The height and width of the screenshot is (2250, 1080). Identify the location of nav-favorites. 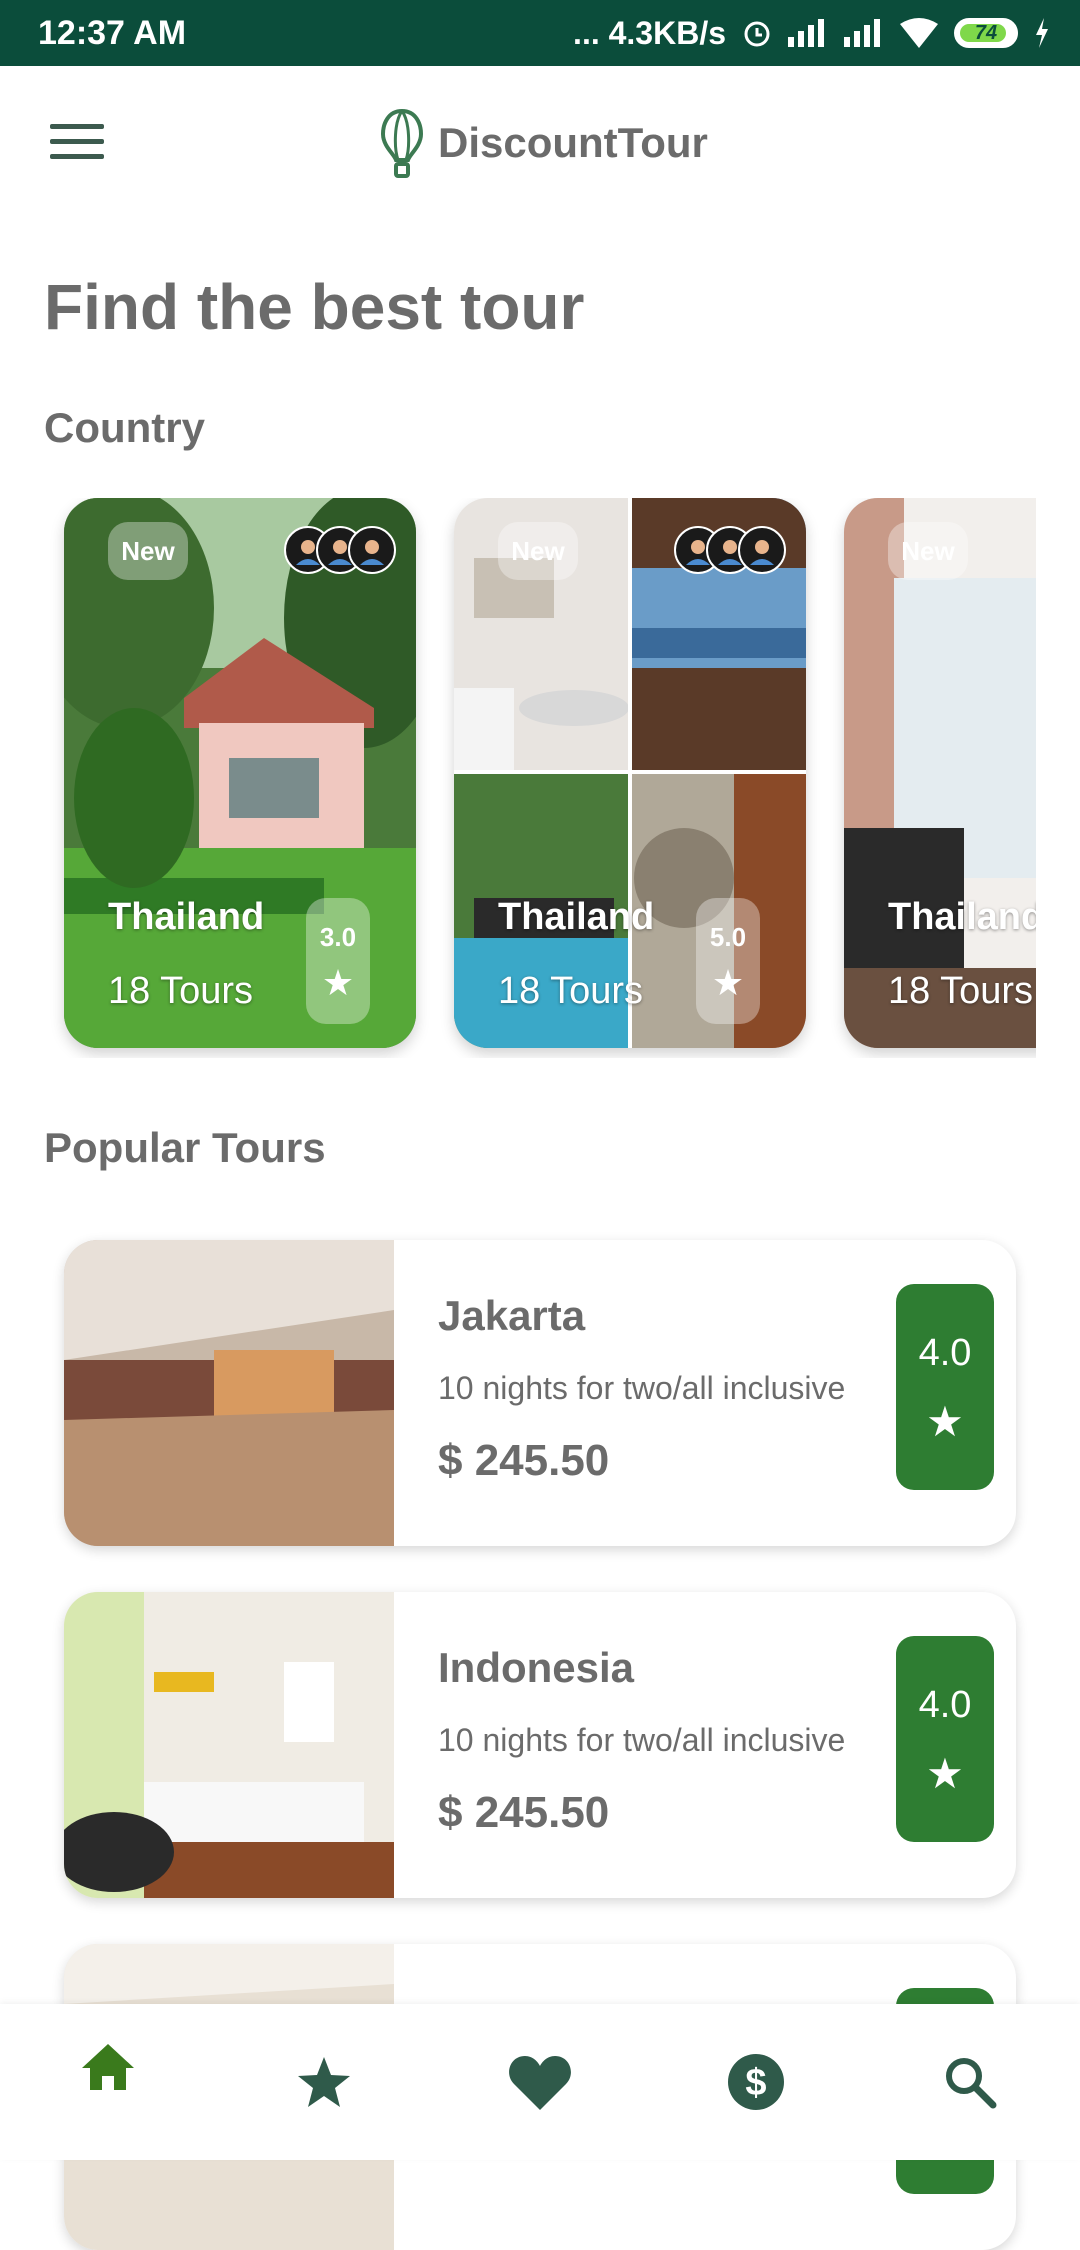
(324, 2082).